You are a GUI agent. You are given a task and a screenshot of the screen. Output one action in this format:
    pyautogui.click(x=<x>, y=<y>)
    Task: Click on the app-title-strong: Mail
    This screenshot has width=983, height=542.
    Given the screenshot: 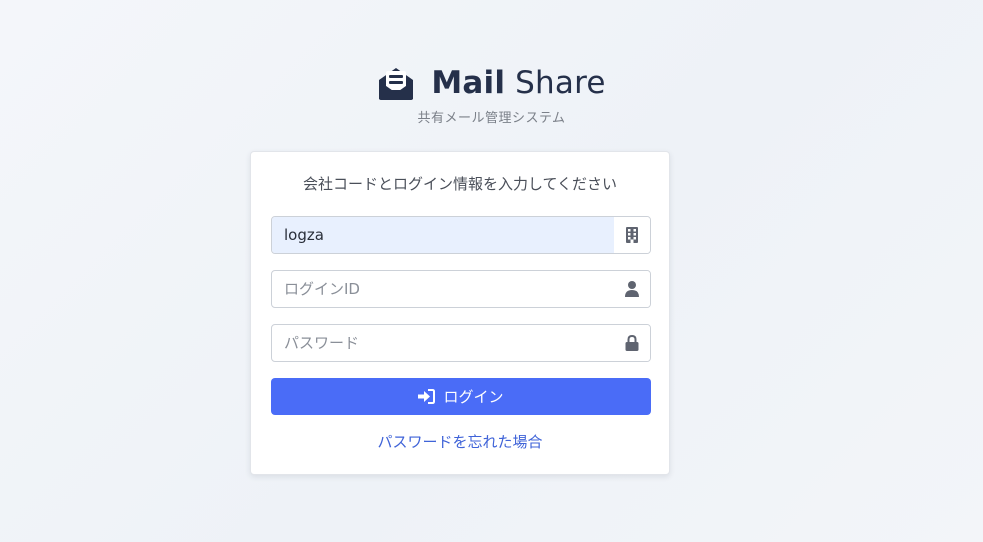 What is the action you would take?
    pyautogui.click(x=468, y=83)
    